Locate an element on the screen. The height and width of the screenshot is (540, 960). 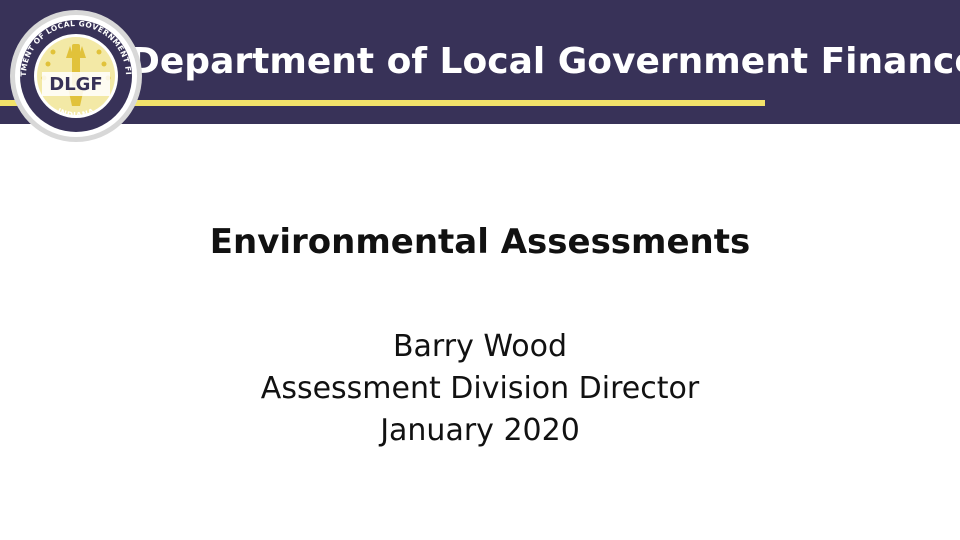
slide-title: Environmental Assessments is located at coordinates (480, 242).